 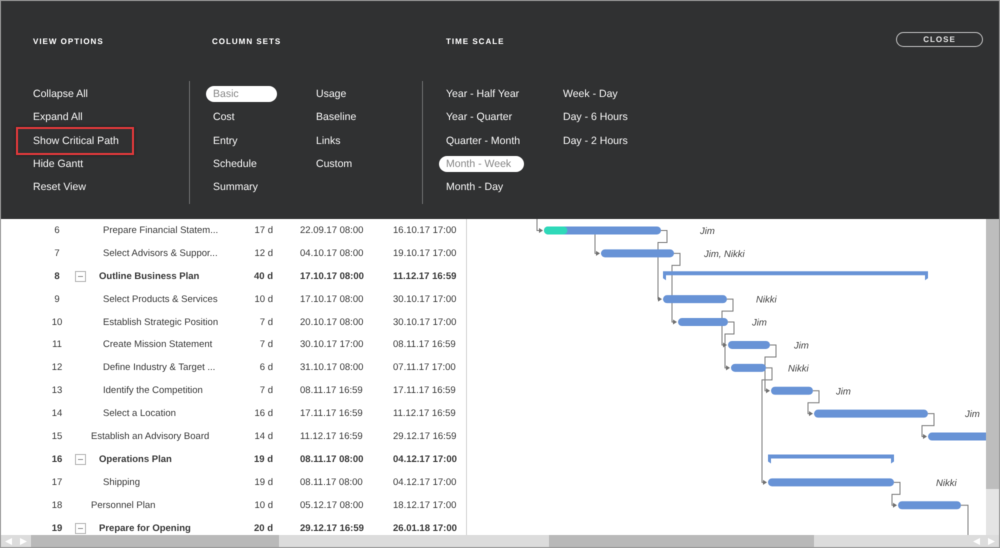 What do you see at coordinates (263, 299) in the screenshot?
I see `task-duration: 10 d` at bounding box center [263, 299].